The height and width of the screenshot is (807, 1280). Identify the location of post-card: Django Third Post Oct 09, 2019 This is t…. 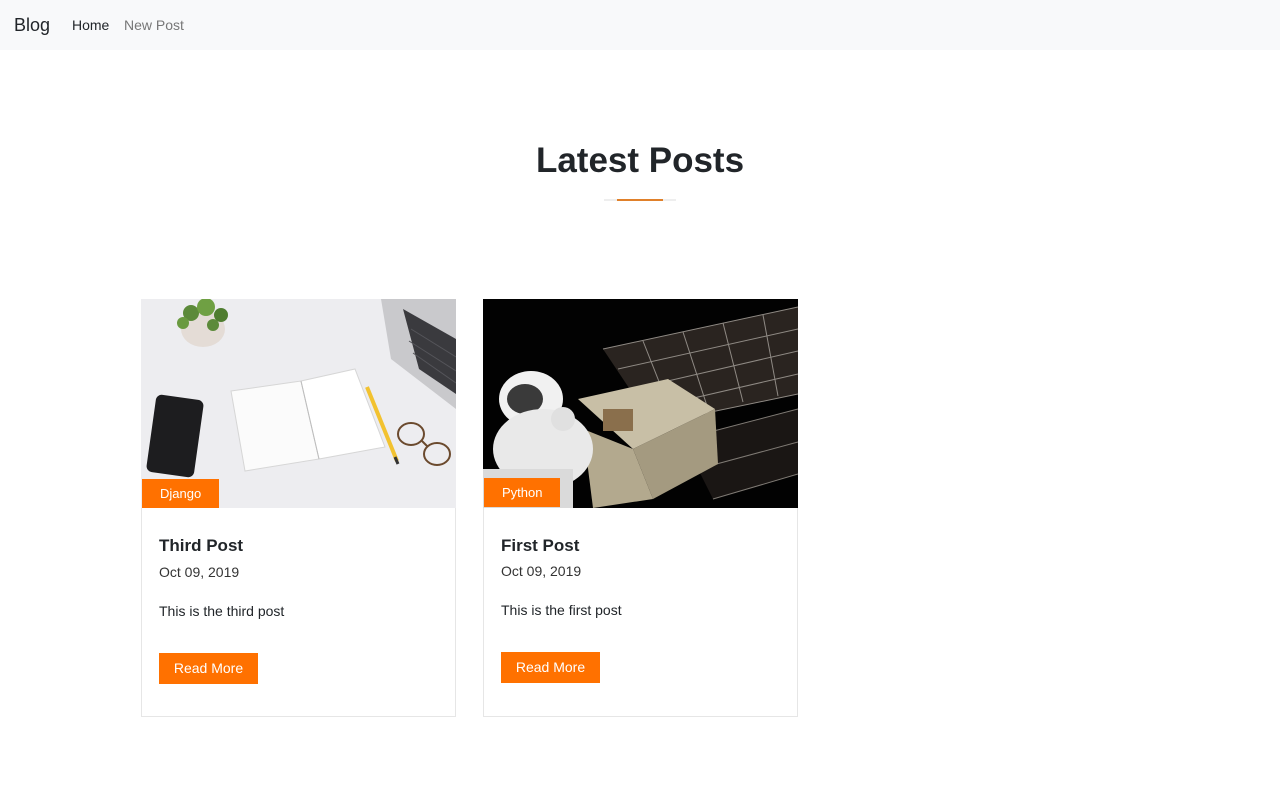
(298, 508).